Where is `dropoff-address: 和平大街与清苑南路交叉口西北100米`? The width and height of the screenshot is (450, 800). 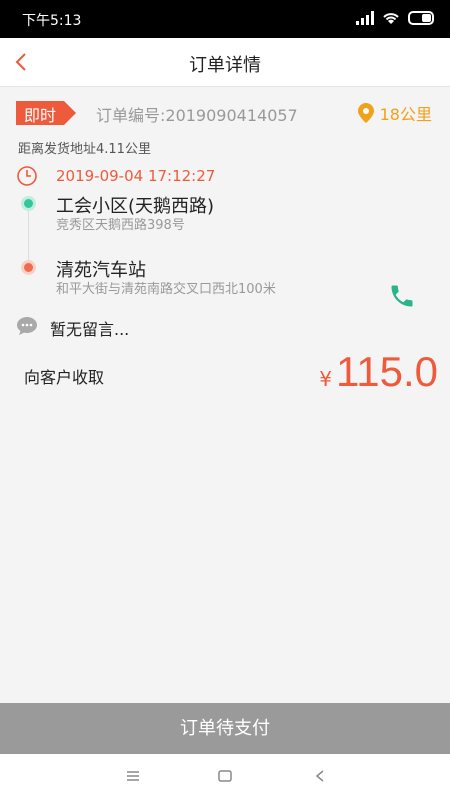
dropoff-address: 和平大街与清苑南路交叉口西北100米 is located at coordinates (166, 289).